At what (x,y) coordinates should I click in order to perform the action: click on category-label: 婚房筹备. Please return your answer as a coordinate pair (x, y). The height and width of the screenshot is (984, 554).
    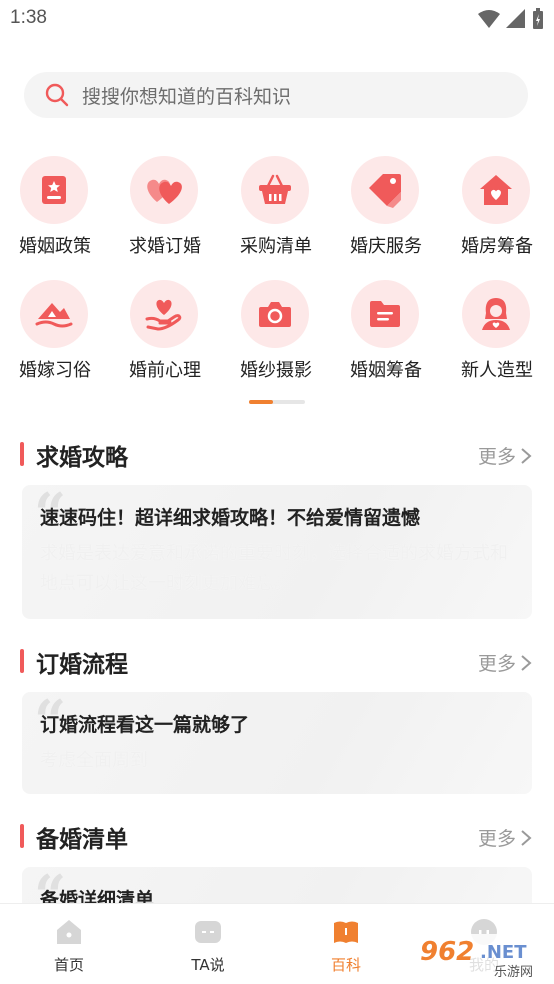
    Looking at the image, I should click on (497, 246).